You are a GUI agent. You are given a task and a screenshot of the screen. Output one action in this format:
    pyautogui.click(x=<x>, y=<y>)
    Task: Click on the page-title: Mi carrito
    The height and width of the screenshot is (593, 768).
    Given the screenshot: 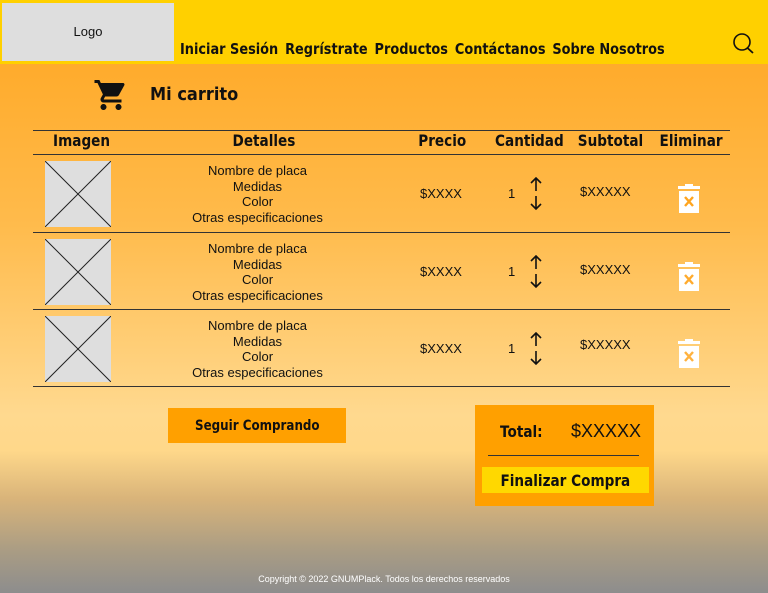 What is the action you would take?
    pyautogui.click(x=194, y=94)
    